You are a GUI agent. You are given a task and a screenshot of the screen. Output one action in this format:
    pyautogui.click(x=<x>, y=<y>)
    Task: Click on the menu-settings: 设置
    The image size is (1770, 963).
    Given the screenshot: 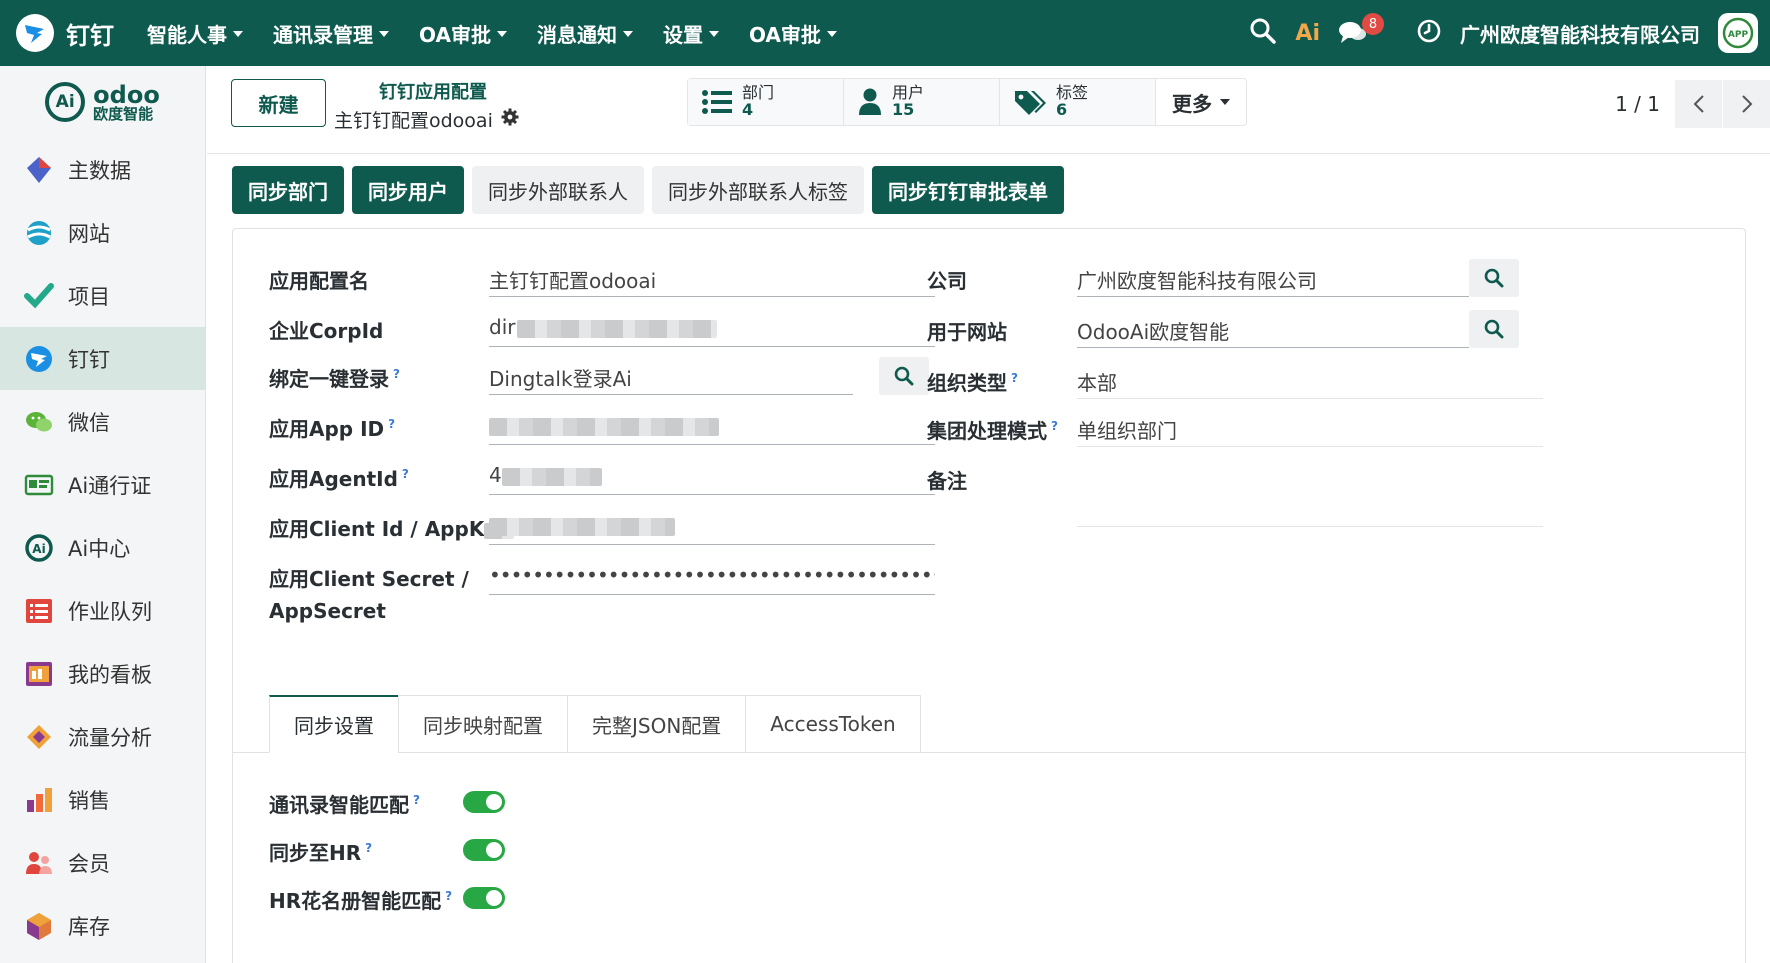 What is the action you would take?
    pyautogui.click(x=691, y=33)
    